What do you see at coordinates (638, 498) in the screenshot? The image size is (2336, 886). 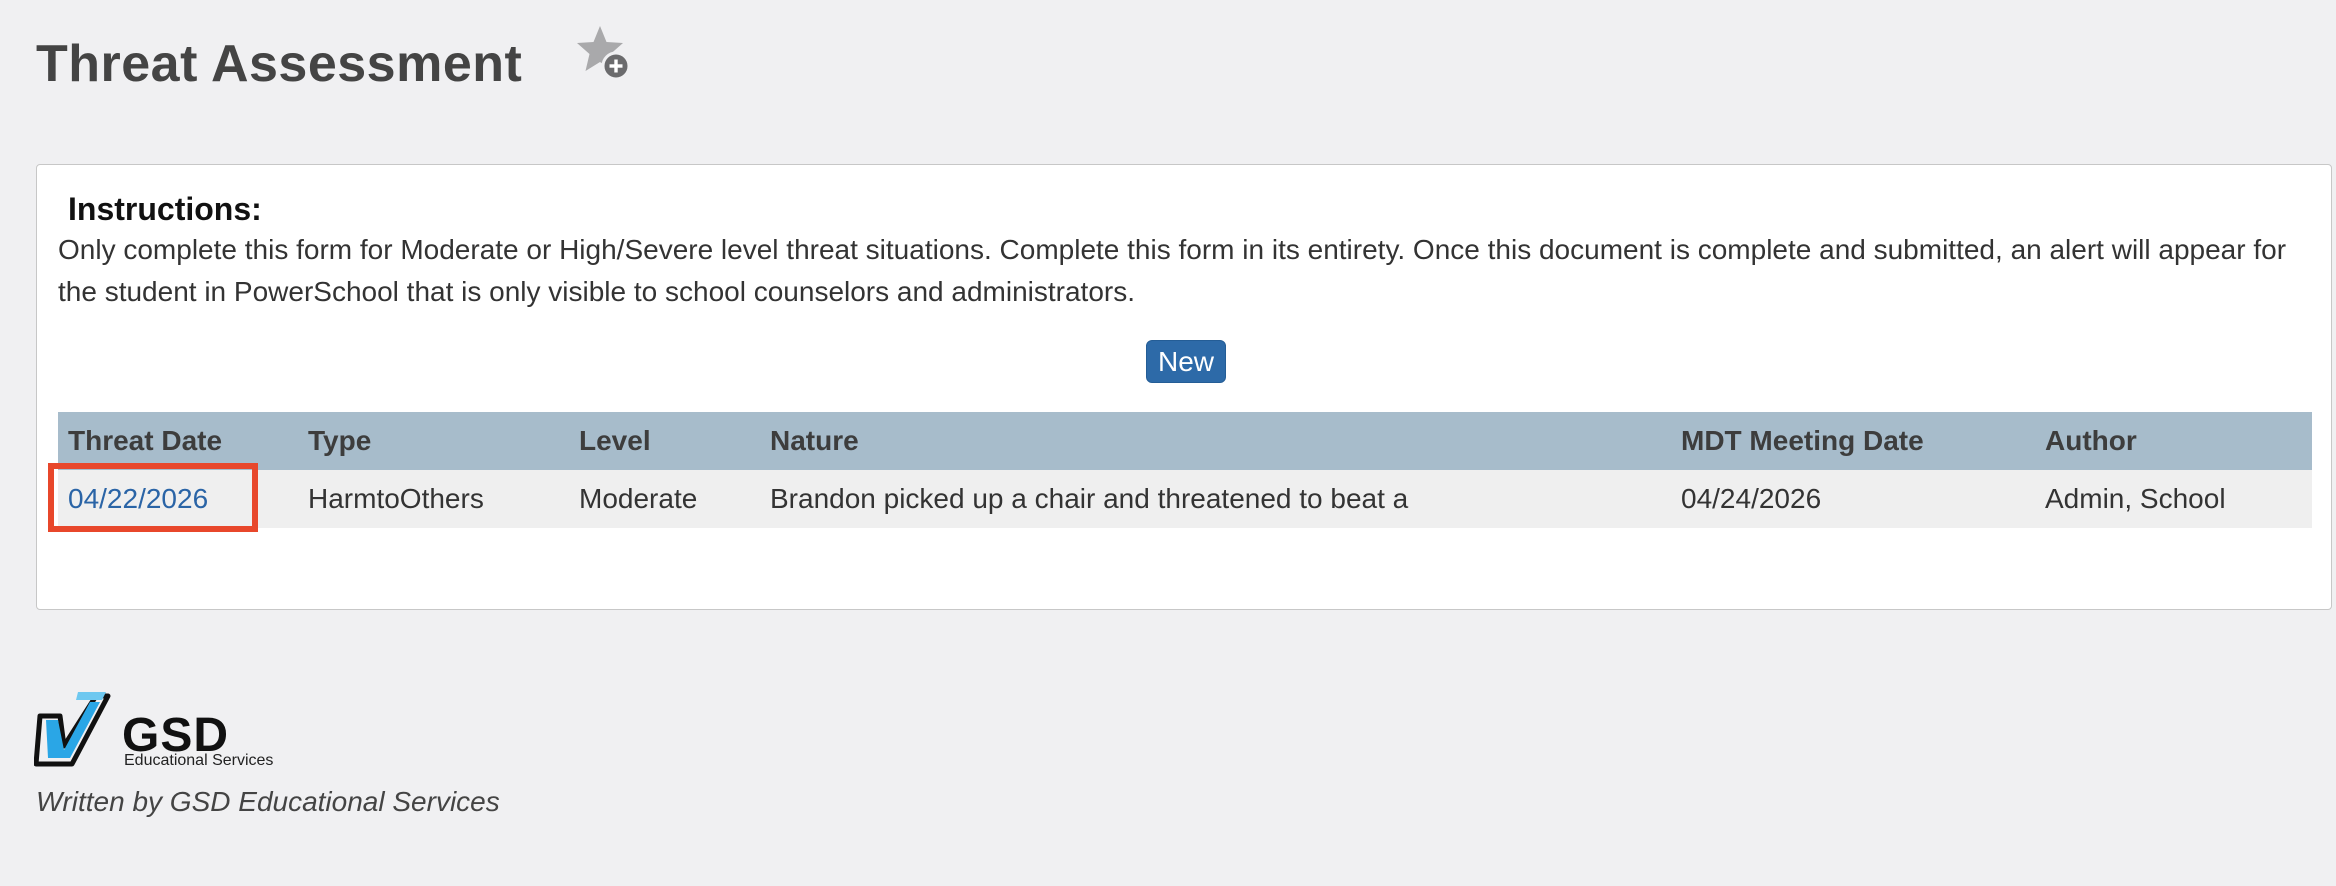 I see `cell-level: Moderate` at bounding box center [638, 498].